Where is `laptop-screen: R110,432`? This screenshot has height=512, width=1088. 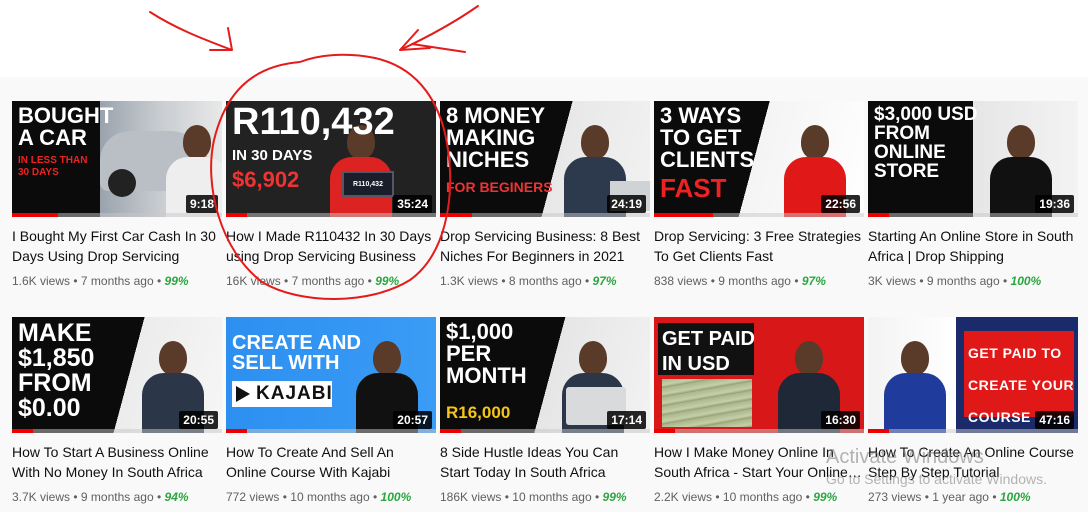 laptop-screen: R110,432 is located at coordinates (368, 184).